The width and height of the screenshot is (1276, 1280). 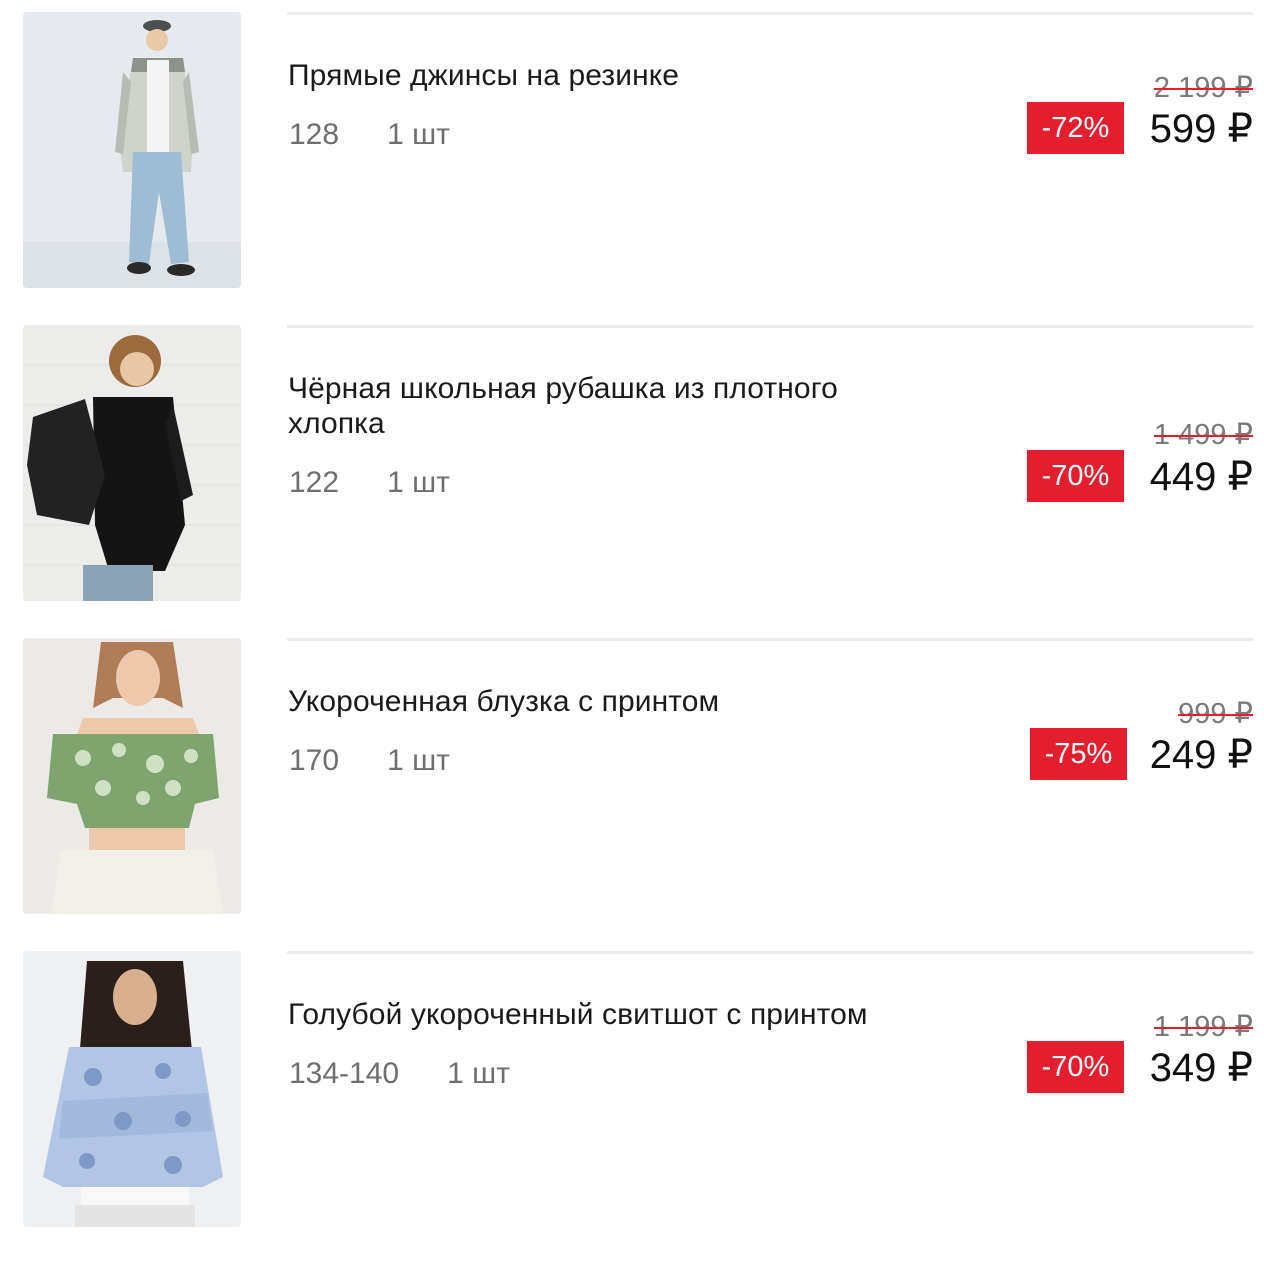 I want to click on current-price: 599 ₽, so click(x=1201, y=129).